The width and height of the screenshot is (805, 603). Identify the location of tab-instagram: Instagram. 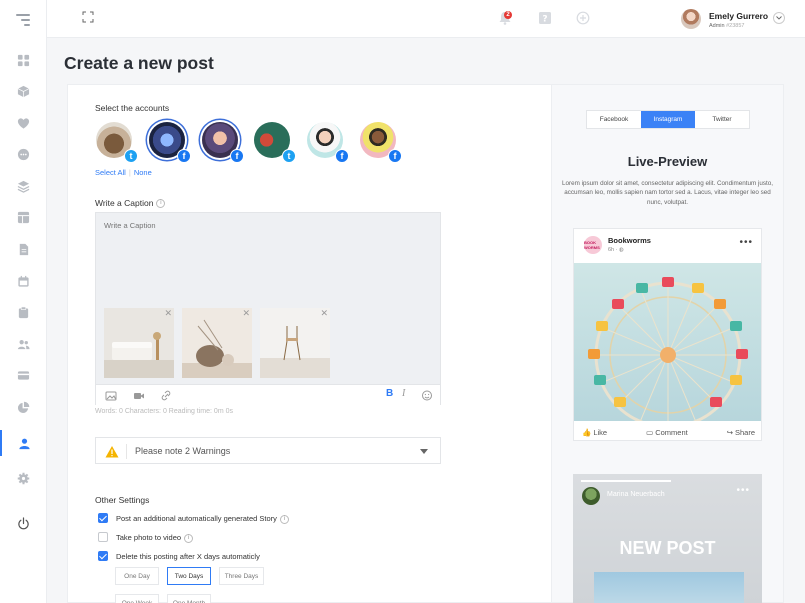
(668, 119).